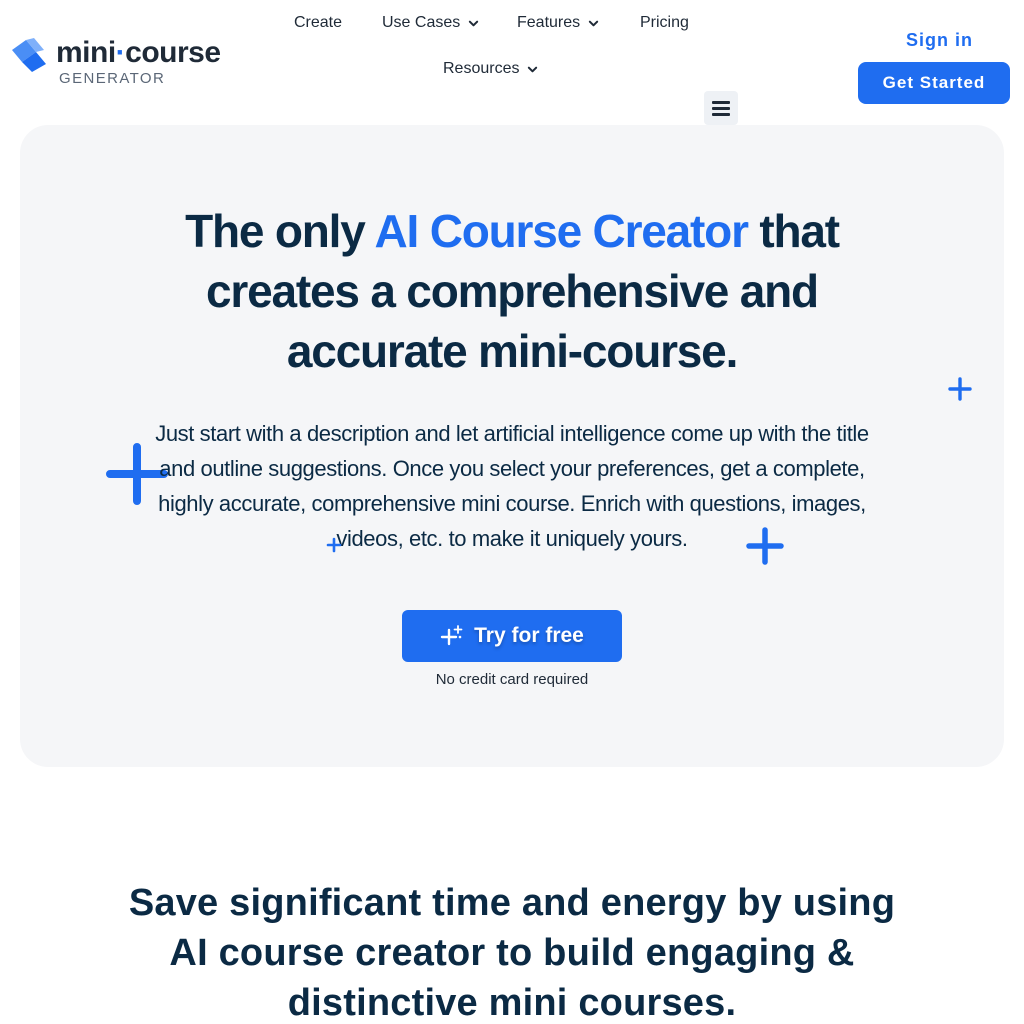 Image resolution: width=1024 pixels, height=1024 pixels. What do you see at coordinates (451, 635) in the screenshot?
I see `sparkle-icon` at bounding box center [451, 635].